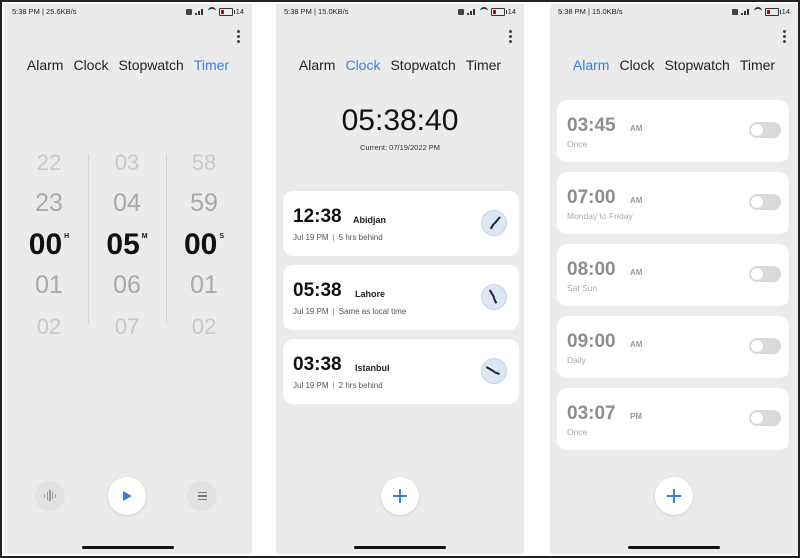  What do you see at coordinates (591, 125) in the screenshot?
I see `alarm-time: 03:45` at bounding box center [591, 125].